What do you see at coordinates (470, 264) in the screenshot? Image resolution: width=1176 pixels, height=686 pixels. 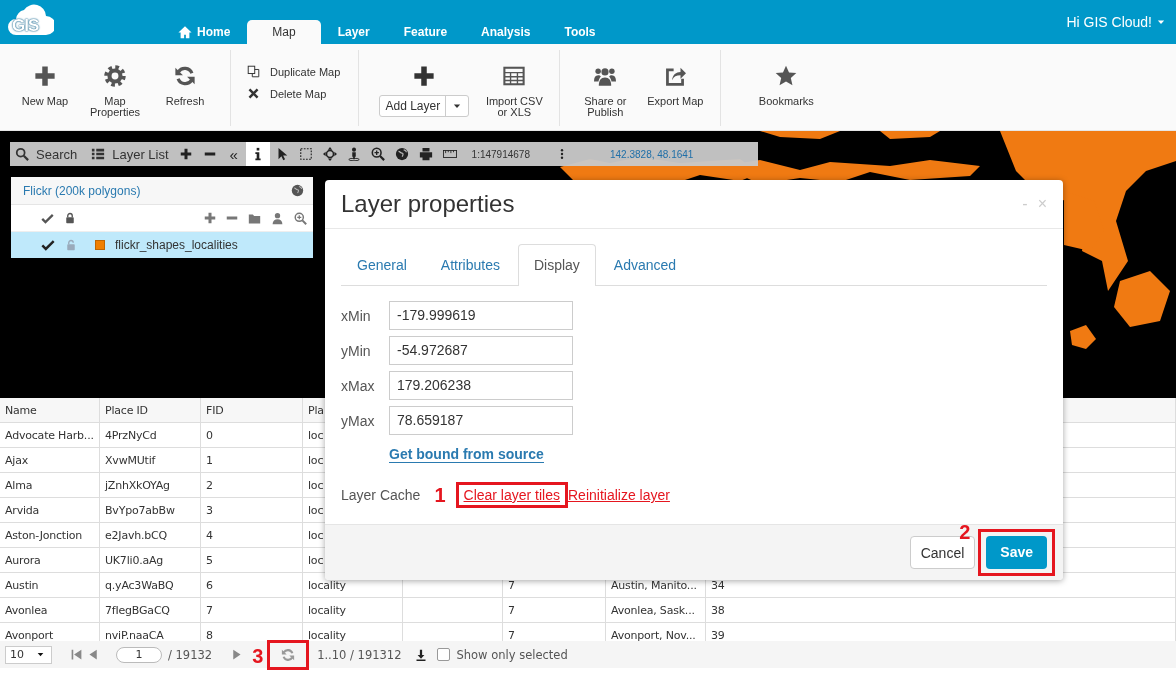 I see `dialog-tab: Attributes` at bounding box center [470, 264].